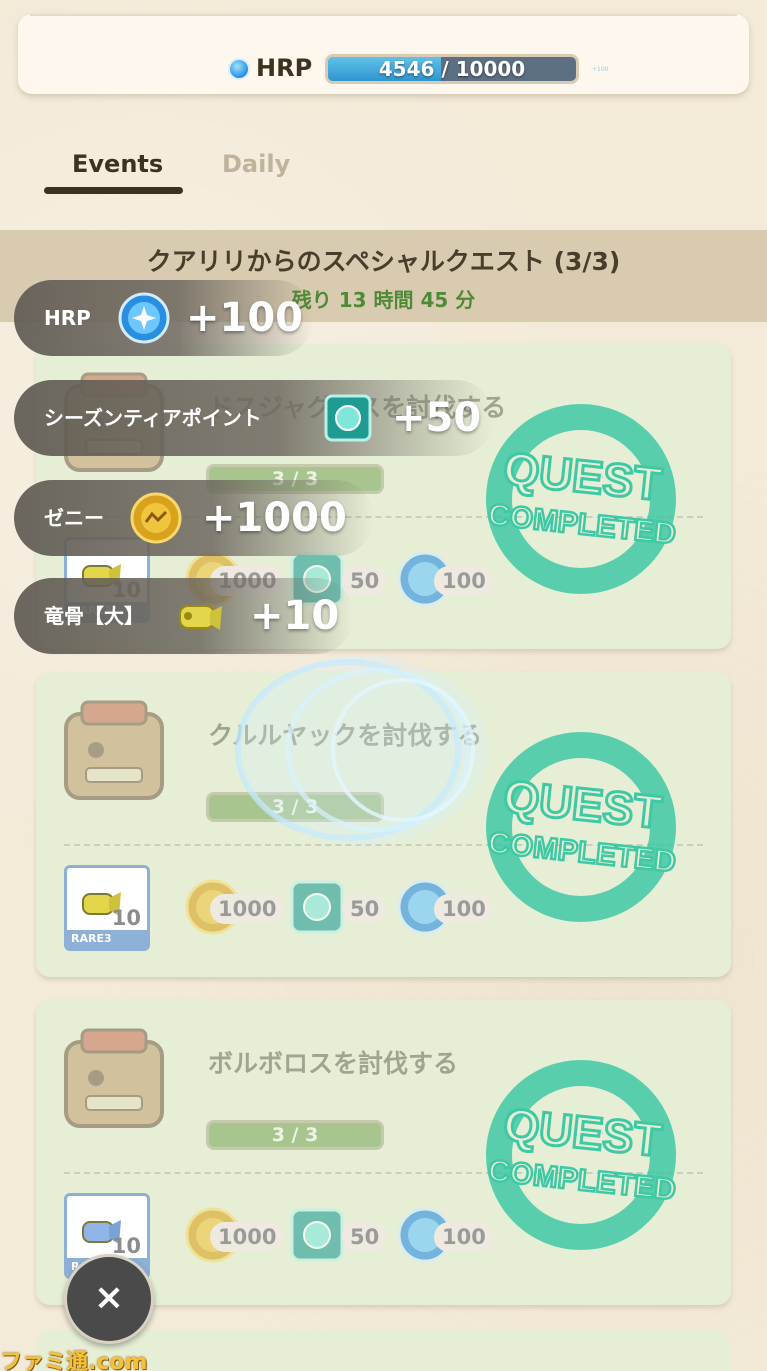 This screenshot has width=767, height=1371. What do you see at coordinates (437, 418) in the screenshot?
I see `reward-popup-value: +50` at bounding box center [437, 418].